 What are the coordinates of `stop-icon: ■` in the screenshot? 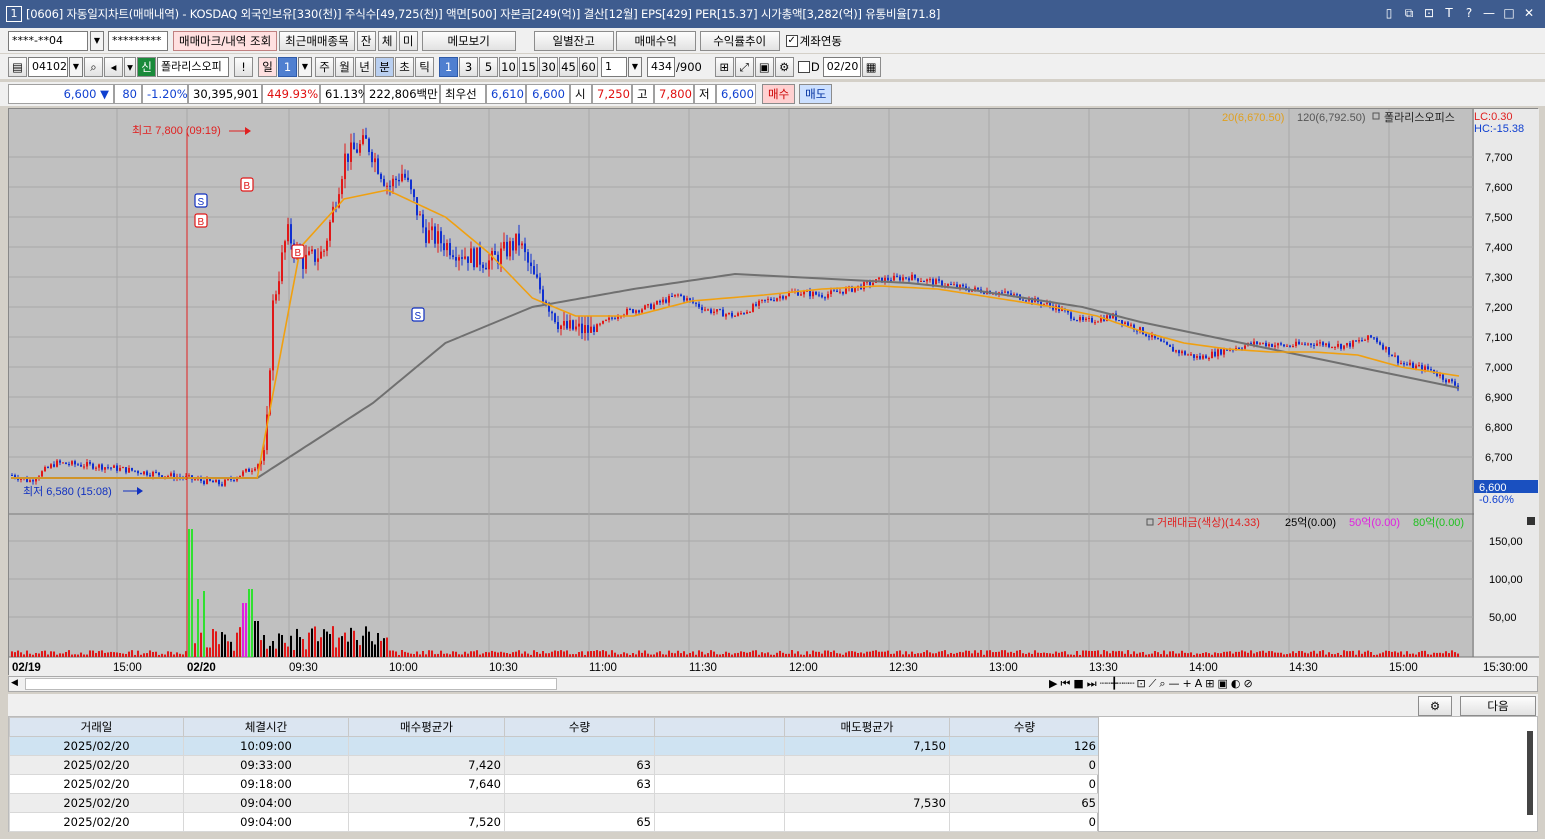 It's located at (1078, 684).